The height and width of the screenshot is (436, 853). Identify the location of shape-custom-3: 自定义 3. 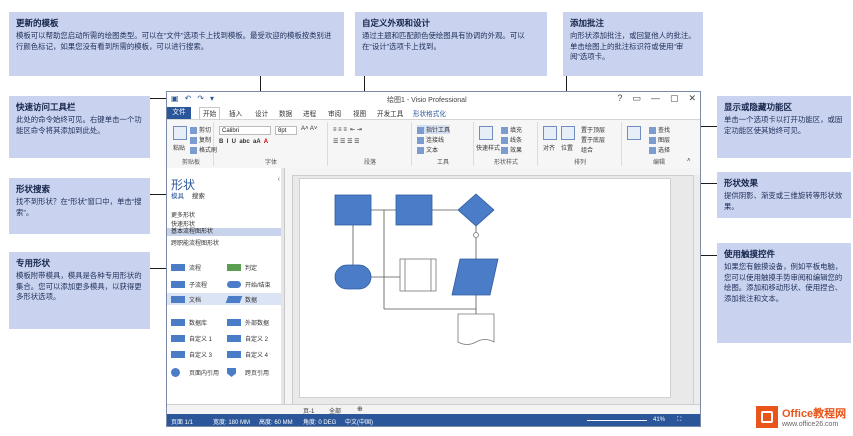
(191, 354).